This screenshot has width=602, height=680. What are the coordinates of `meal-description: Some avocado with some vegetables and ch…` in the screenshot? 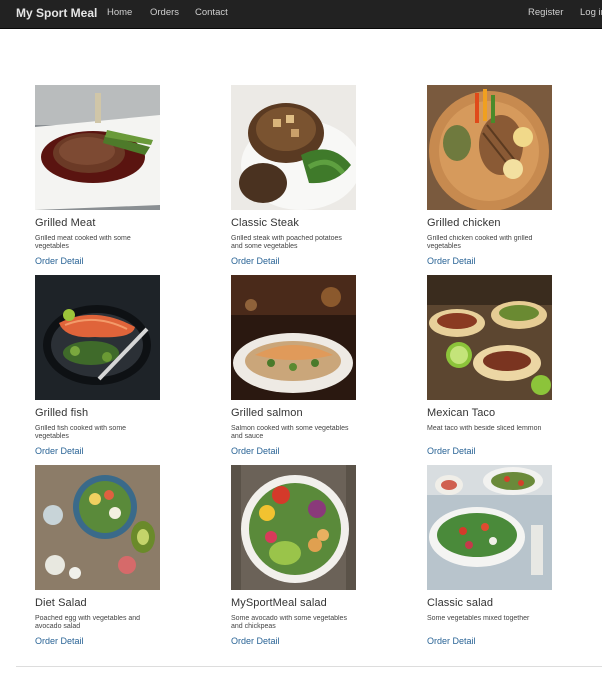 It's located at (289, 622).